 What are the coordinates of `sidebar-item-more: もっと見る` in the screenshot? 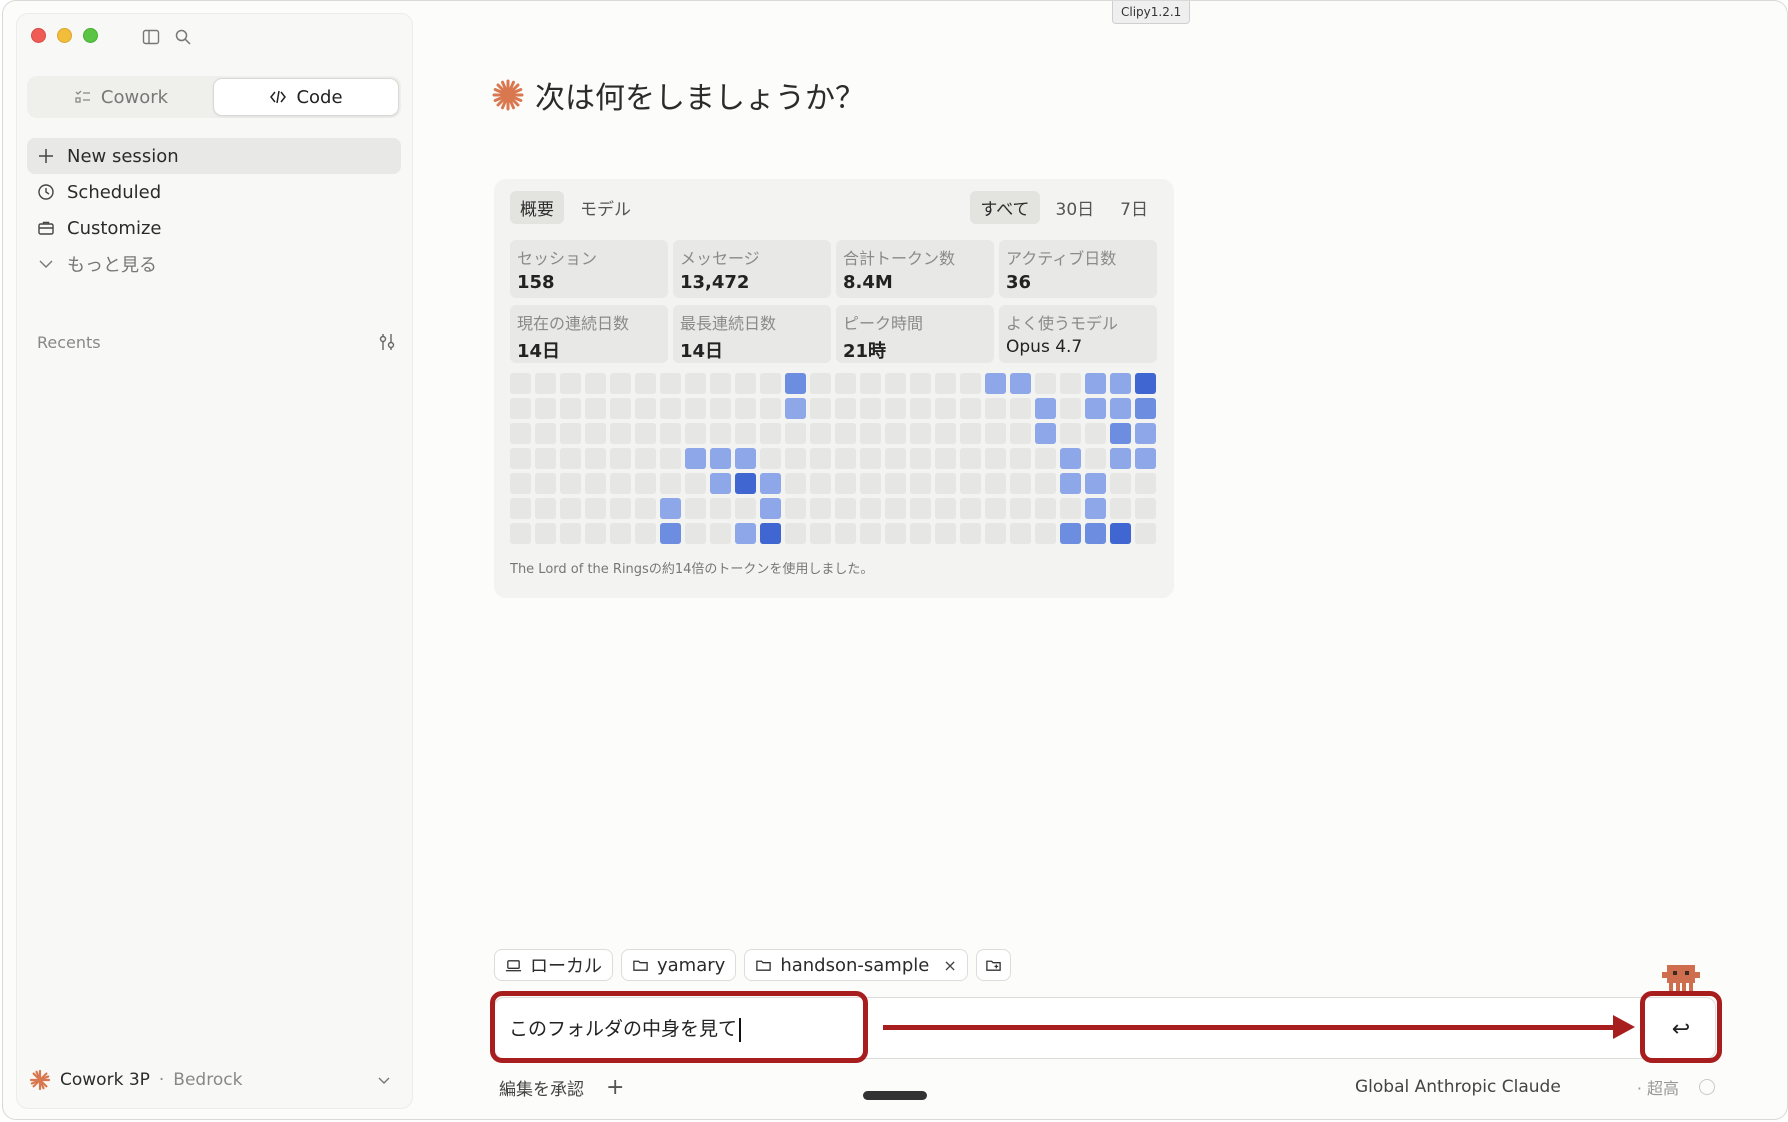 It's located at (214, 264).